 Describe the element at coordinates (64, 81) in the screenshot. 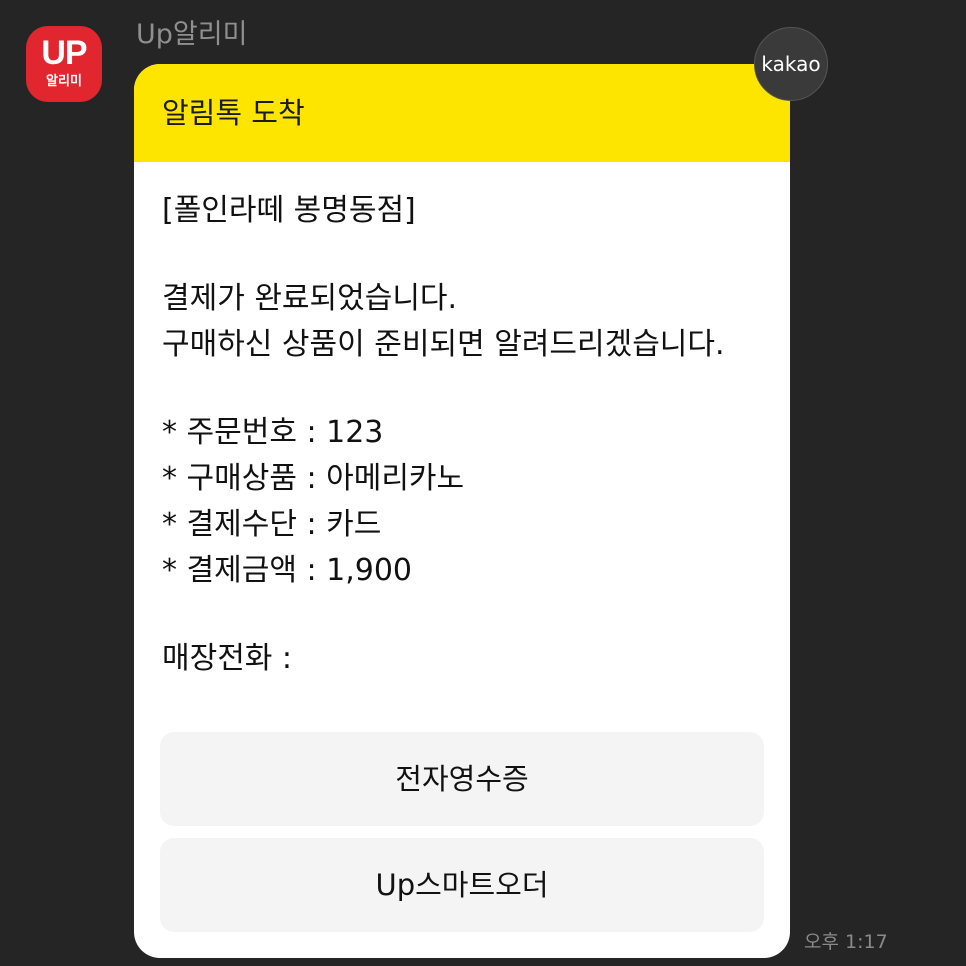

I see `avatar-subtitle: 알리미` at that location.